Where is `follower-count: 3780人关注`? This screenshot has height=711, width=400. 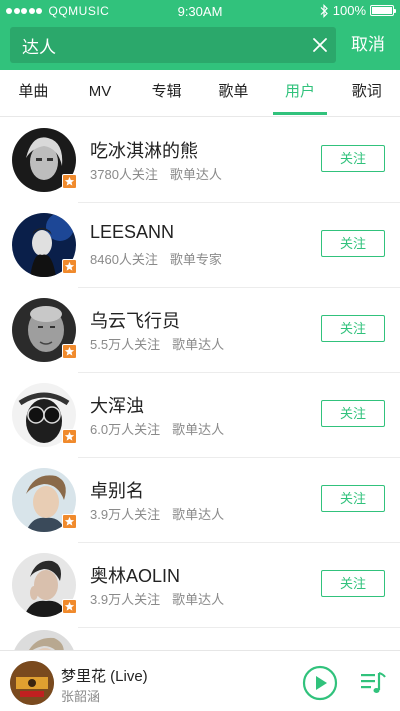 follower-count: 3780人关注 is located at coordinates (124, 174).